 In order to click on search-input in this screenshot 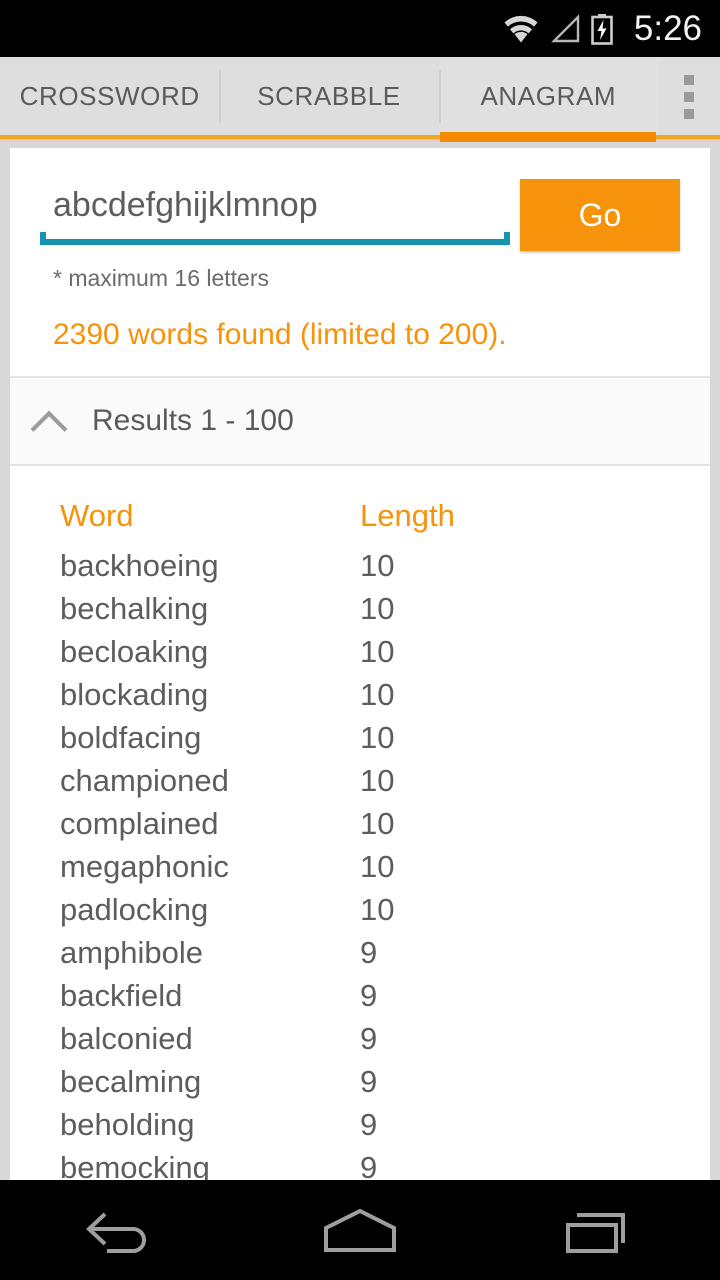, I will do `click(275, 208)`.